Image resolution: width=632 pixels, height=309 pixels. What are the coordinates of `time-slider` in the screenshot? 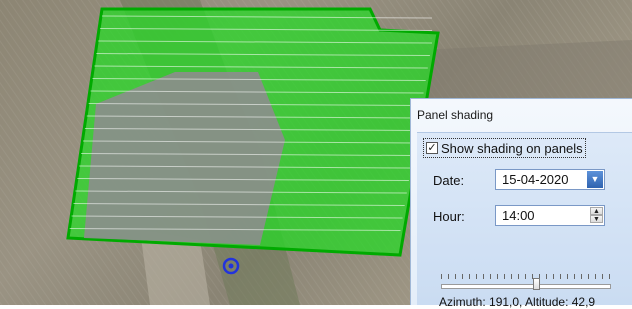 It's located at (526, 283).